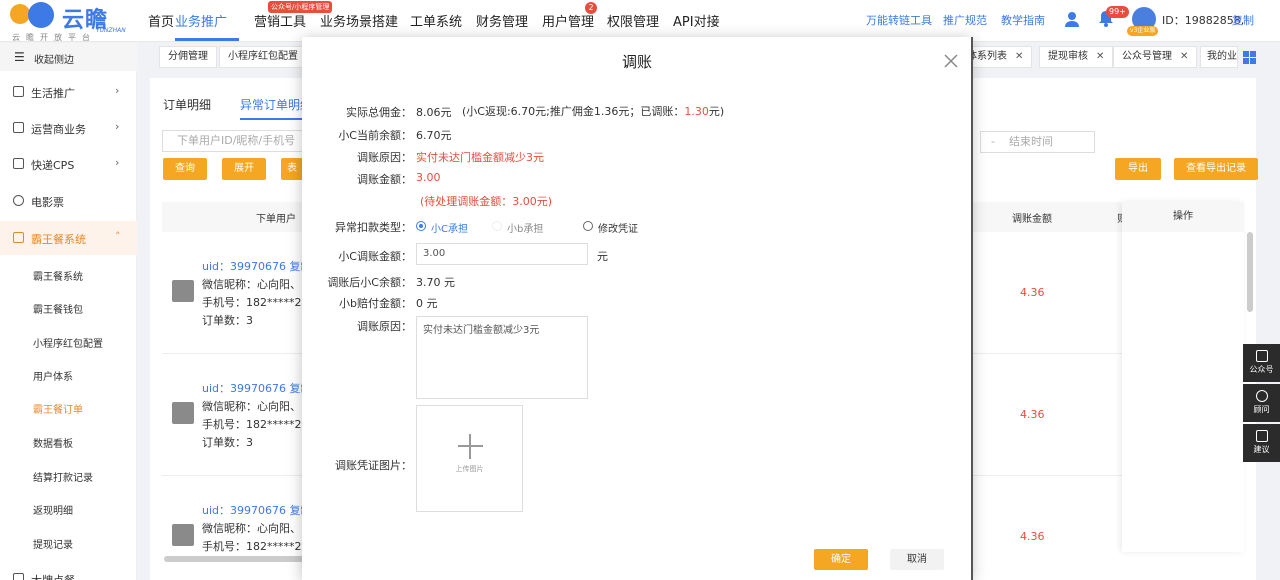 The height and width of the screenshot is (580, 1280). Describe the element at coordinates (188, 57) in the screenshot. I see `tab-commission: 分佣管理` at that location.